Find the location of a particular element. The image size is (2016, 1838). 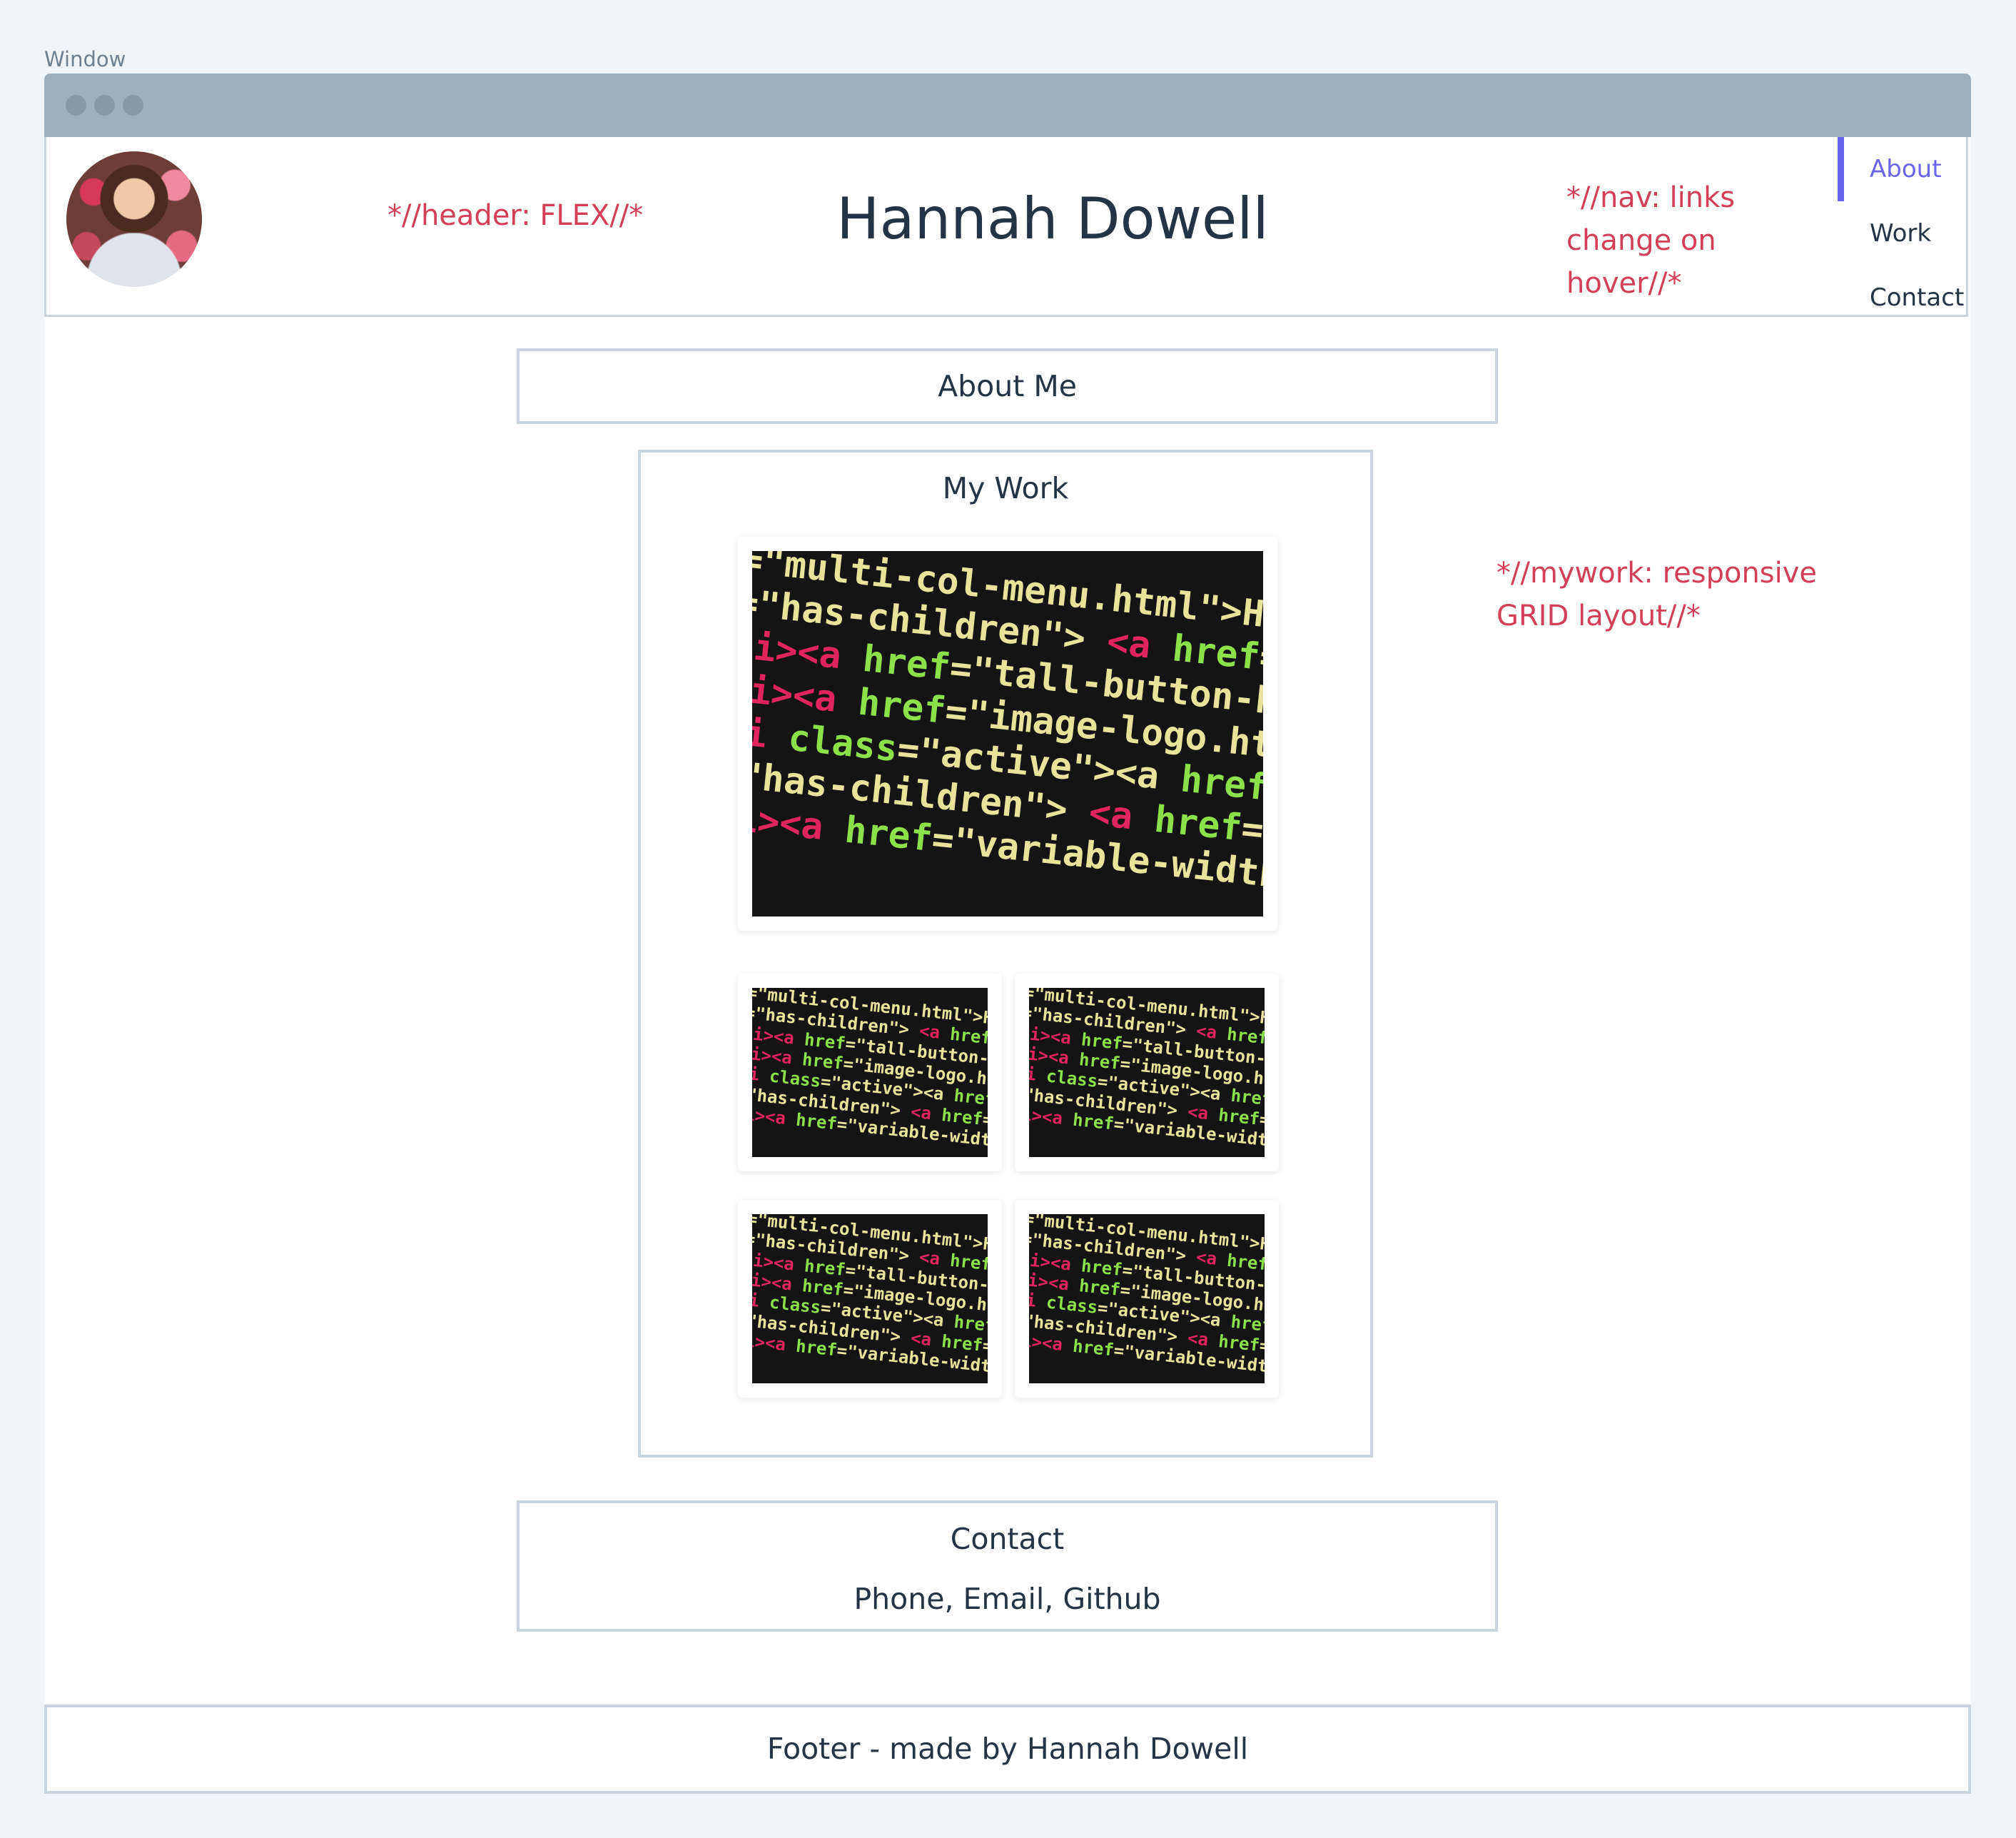

contact-details: Phone, Email, Github is located at coordinates (1007, 1599).